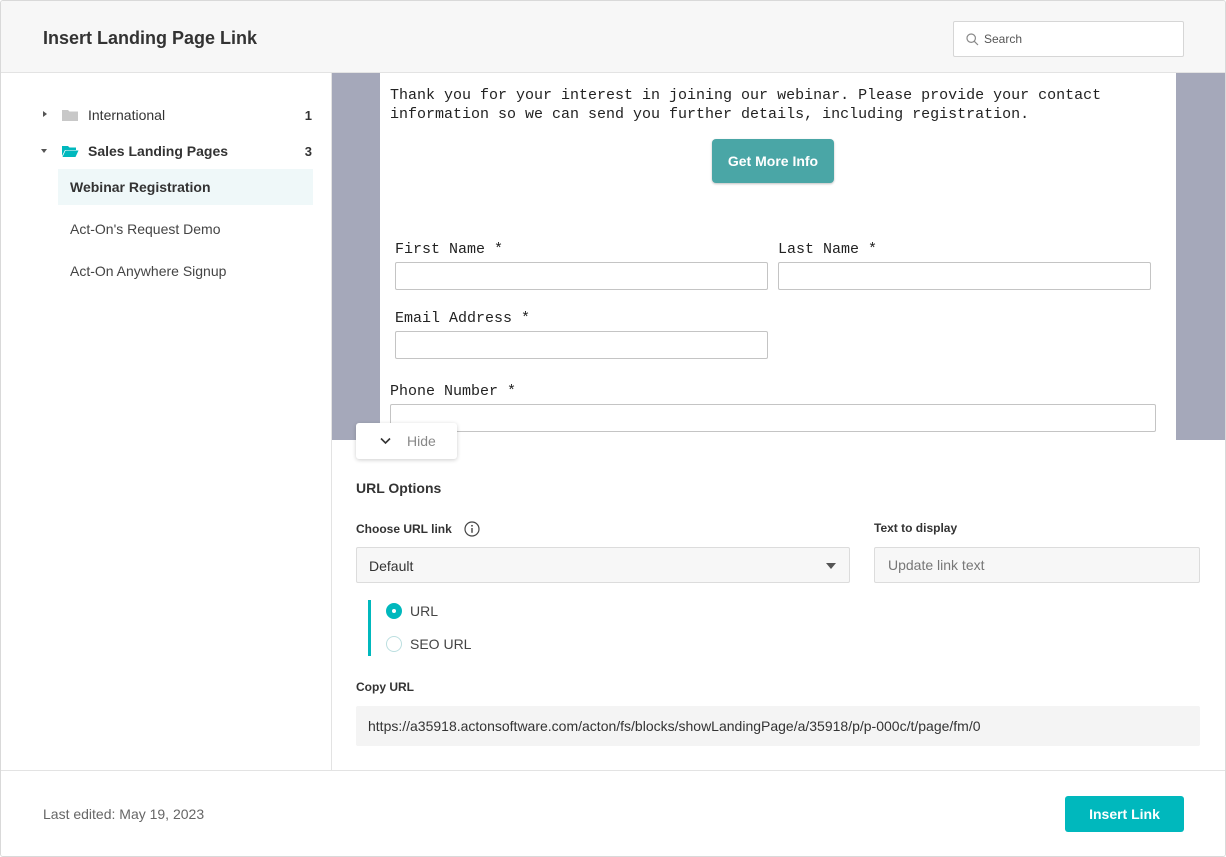  I want to click on radio-seo-url, so click(394, 644).